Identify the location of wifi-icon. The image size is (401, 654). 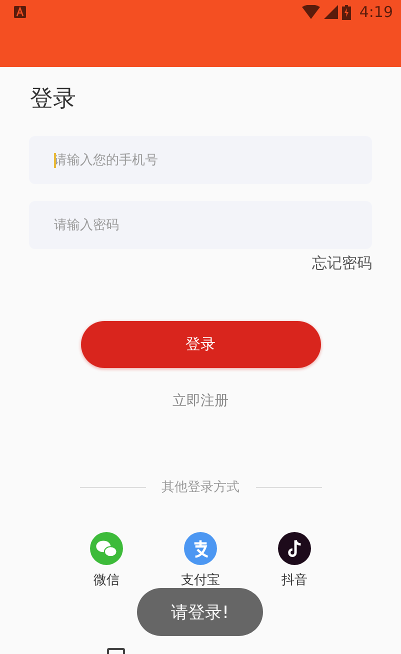
(311, 12).